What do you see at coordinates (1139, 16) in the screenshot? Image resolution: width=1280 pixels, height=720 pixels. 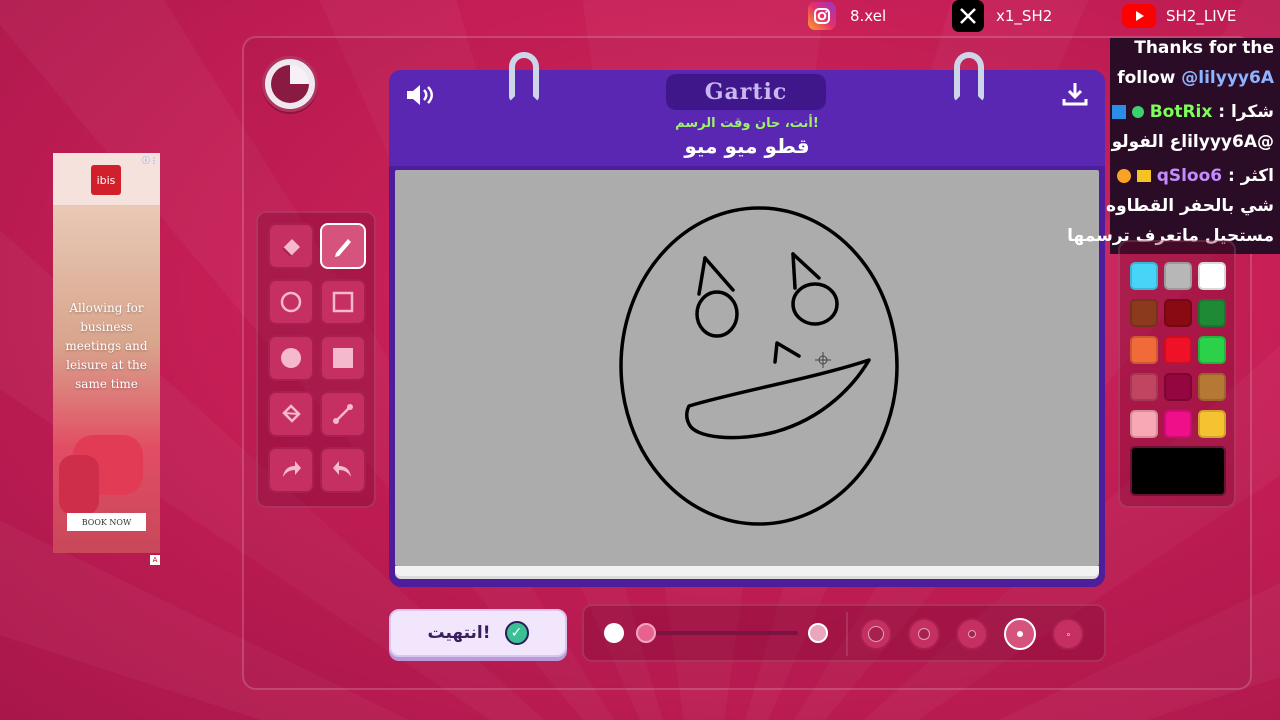 I see `youtube-icon` at bounding box center [1139, 16].